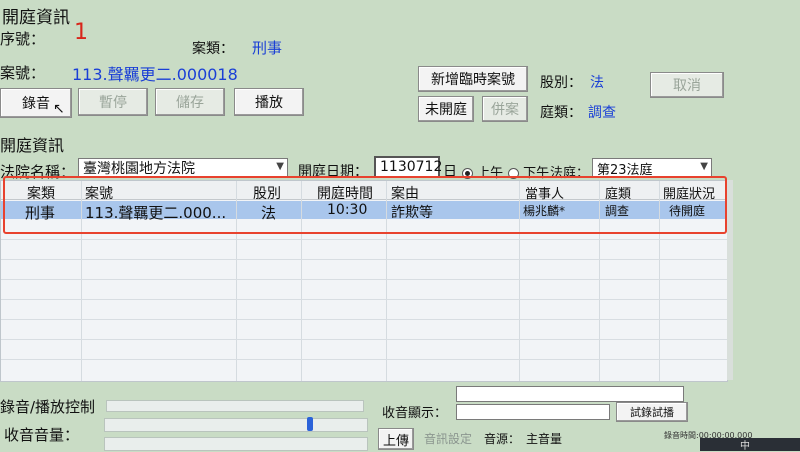 The width and height of the screenshot is (800, 452). I want to click on playback-title: 錄音/播放控制, so click(48, 407).